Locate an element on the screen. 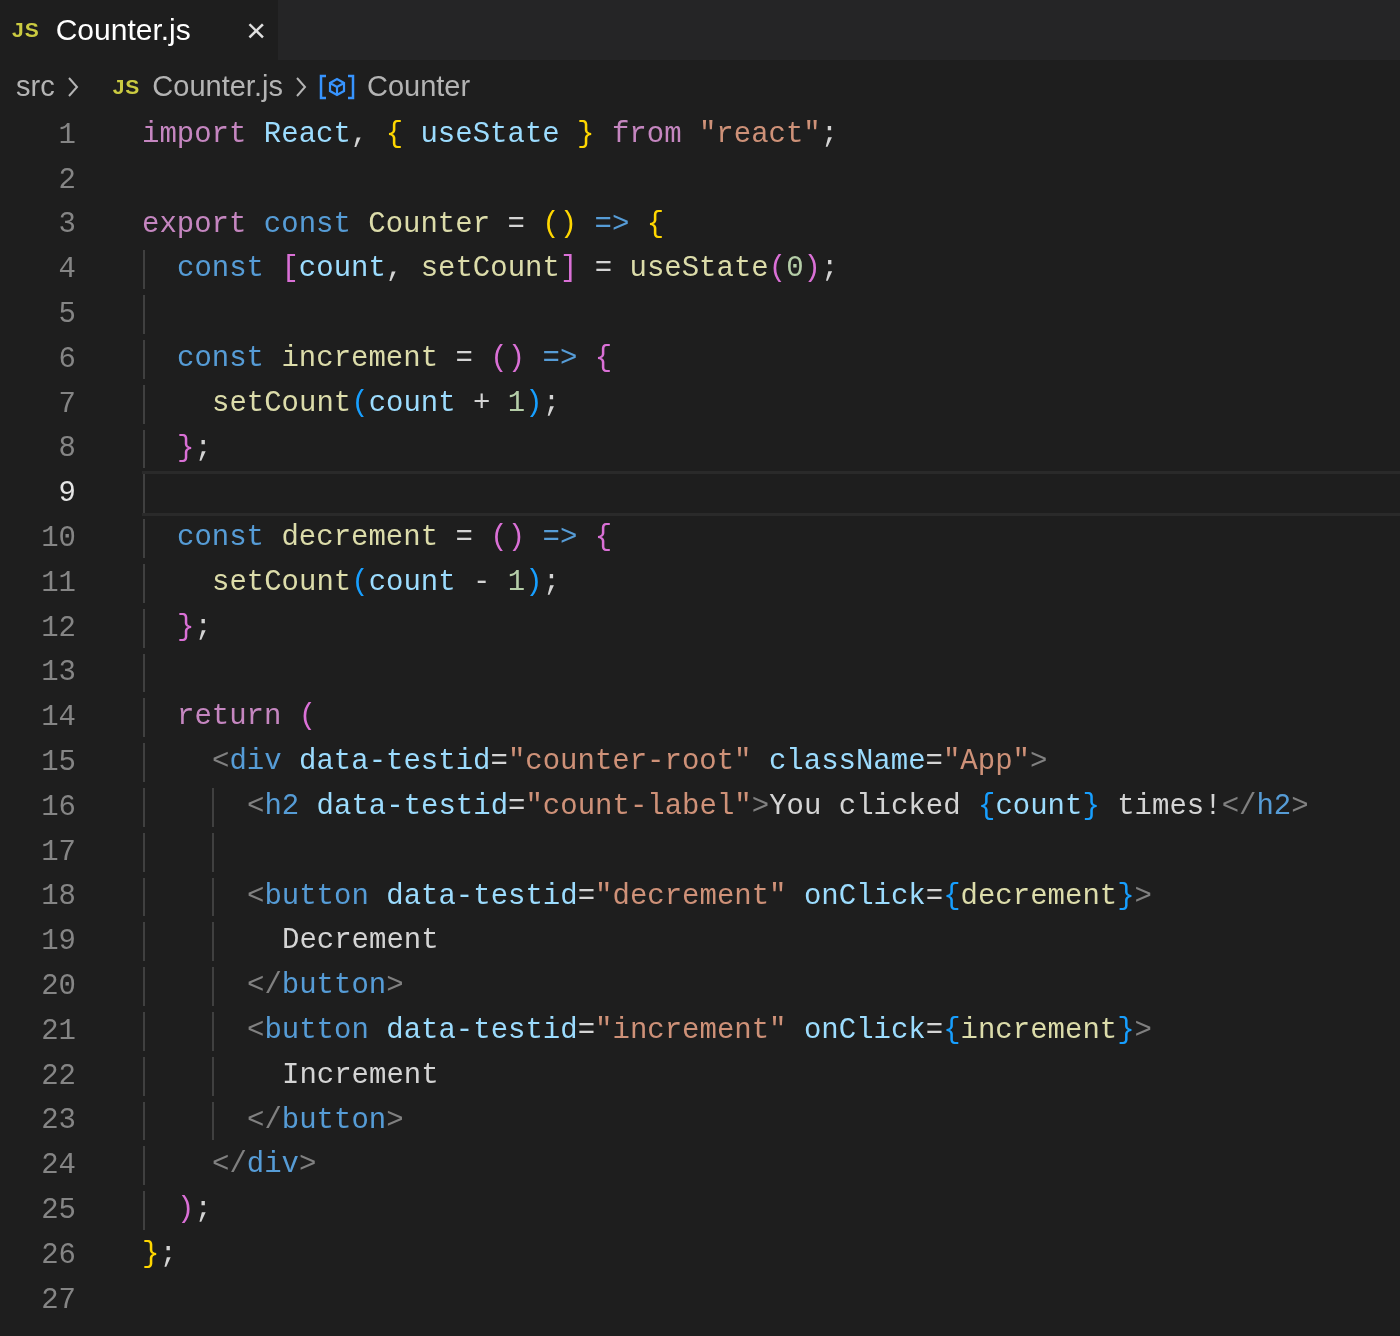  line-number: 18 is located at coordinates (58, 897).